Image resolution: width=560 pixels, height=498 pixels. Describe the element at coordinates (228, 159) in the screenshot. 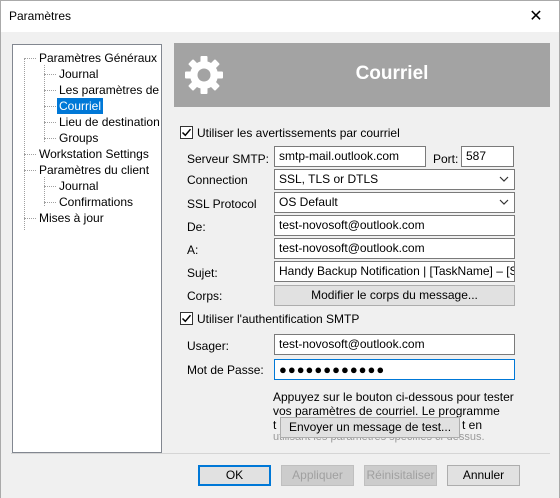

I see `smtp-server-label: Serveur SMTP:` at that location.